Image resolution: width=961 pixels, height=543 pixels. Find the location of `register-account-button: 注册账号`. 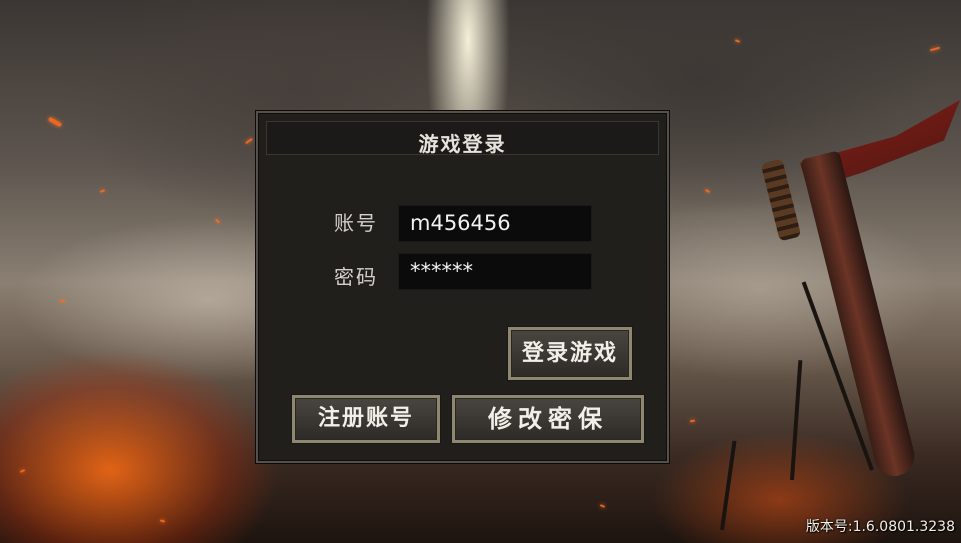

register-account-button: 注册账号 is located at coordinates (366, 419).